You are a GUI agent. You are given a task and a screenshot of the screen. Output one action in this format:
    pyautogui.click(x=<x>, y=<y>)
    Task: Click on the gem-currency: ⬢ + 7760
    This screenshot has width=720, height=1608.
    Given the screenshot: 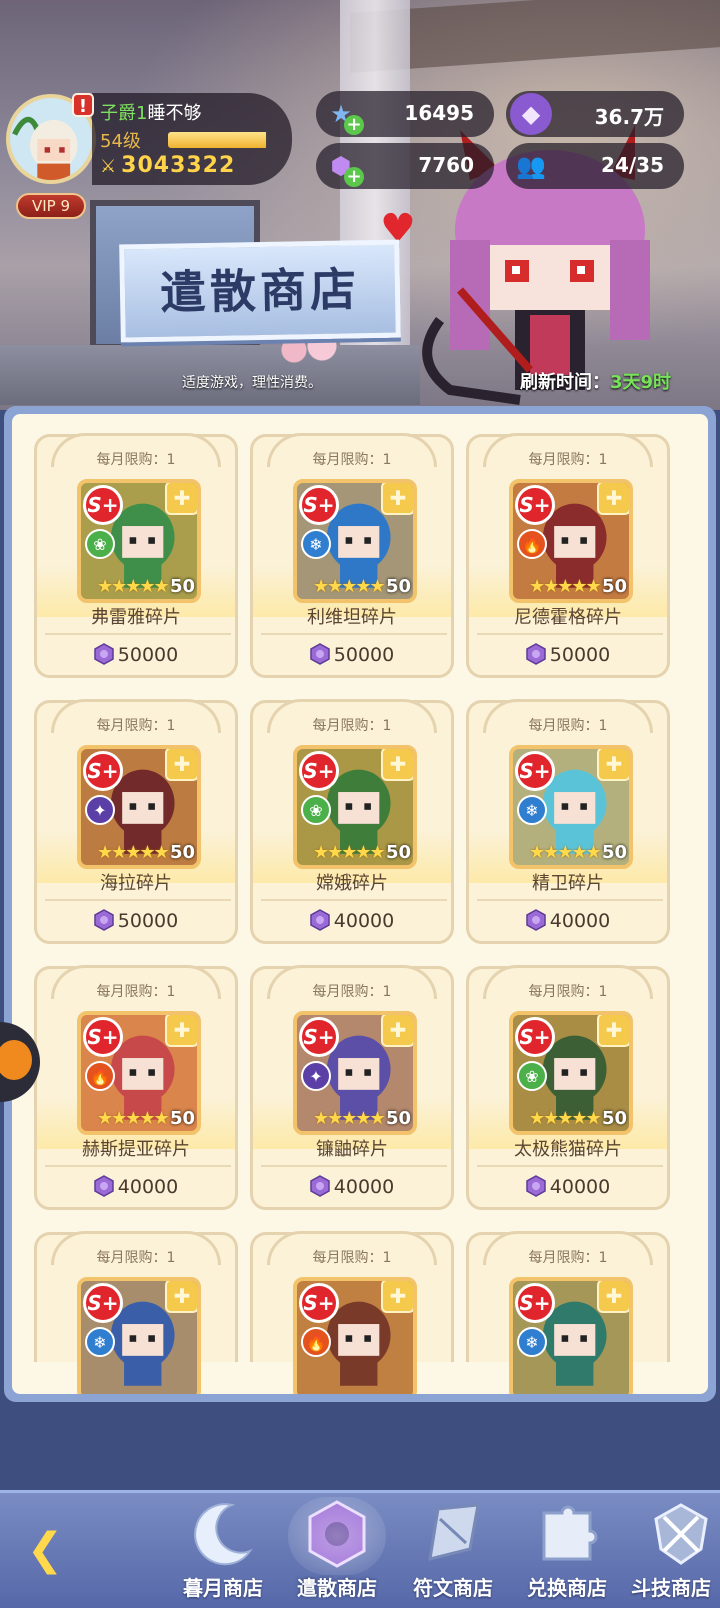 What is the action you would take?
    pyautogui.click(x=405, y=166)
    